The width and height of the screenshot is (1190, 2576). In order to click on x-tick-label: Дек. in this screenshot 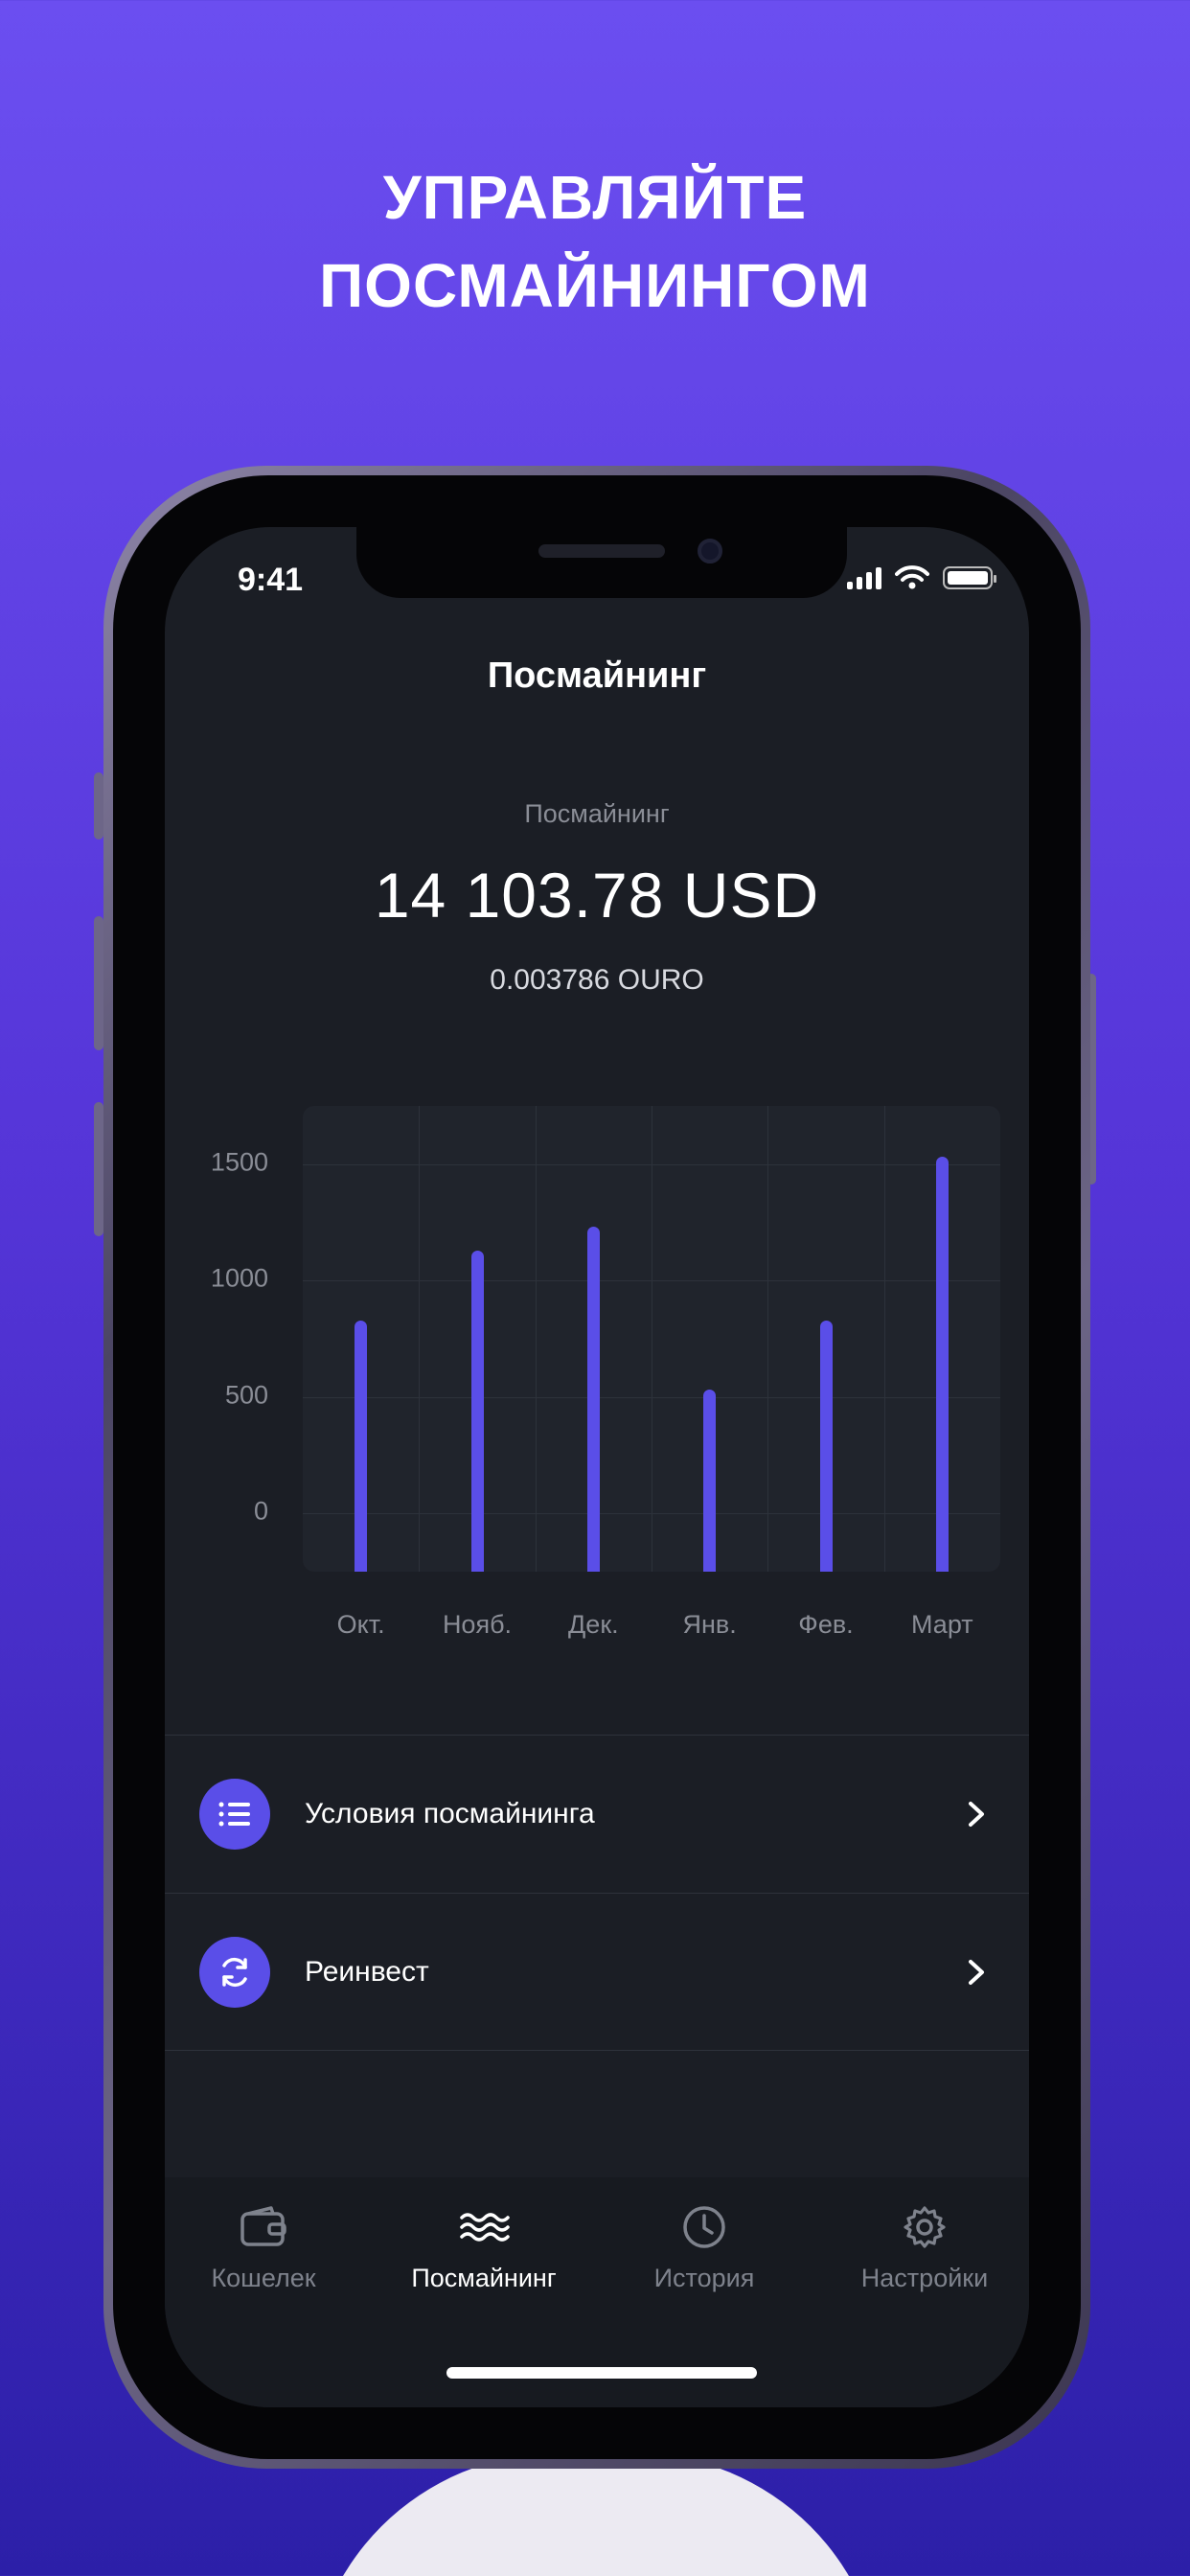, I will do `click(593, 1624)`.